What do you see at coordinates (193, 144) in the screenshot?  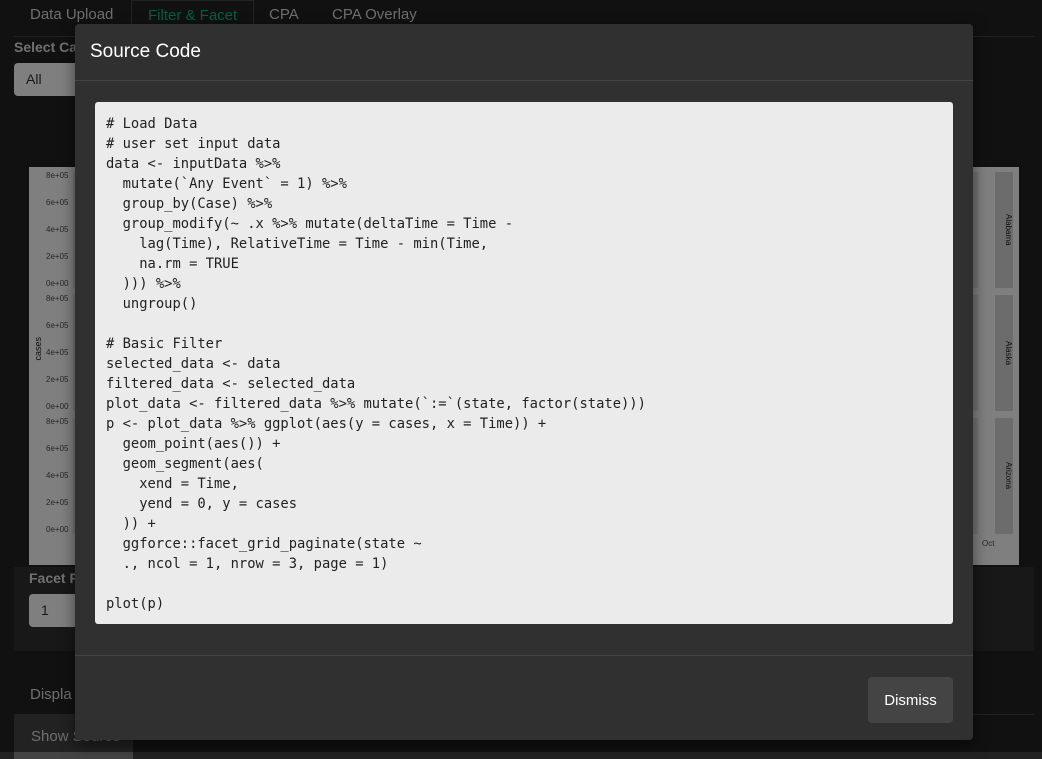 I see `code-line: # user set input data` at bounding box center [193, 144].